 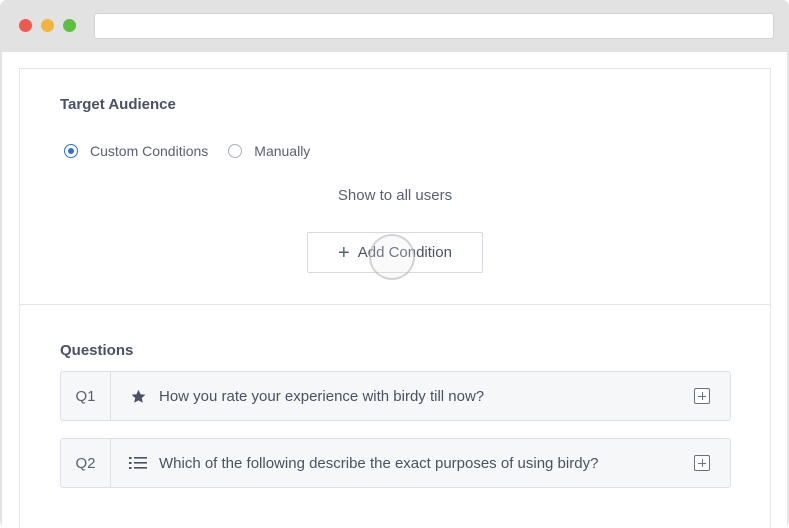 I want to click on list-icon, so click(x=138, y=463).